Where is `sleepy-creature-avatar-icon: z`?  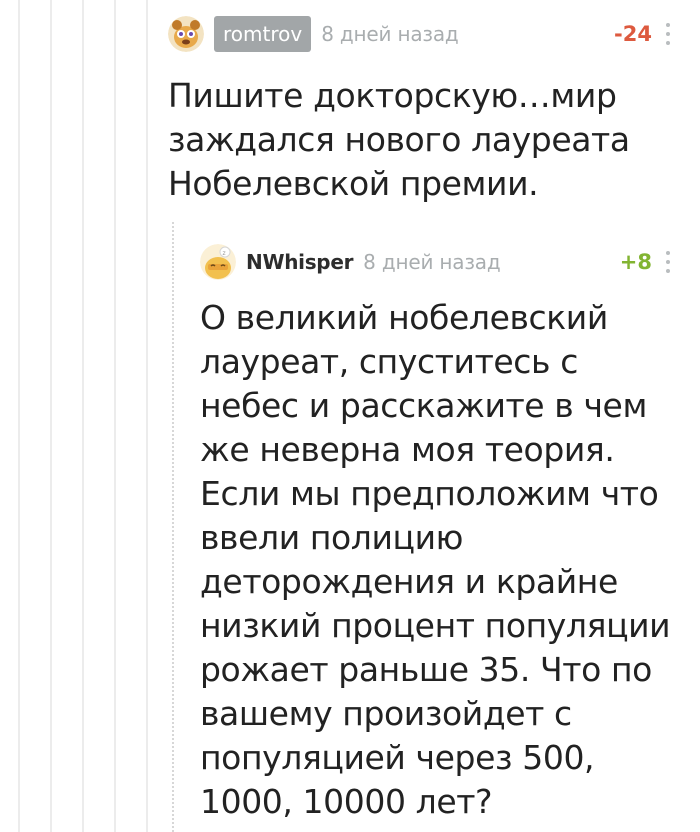
sleepy-creature-avatar-icon: z is located at coordinates (218, 262).